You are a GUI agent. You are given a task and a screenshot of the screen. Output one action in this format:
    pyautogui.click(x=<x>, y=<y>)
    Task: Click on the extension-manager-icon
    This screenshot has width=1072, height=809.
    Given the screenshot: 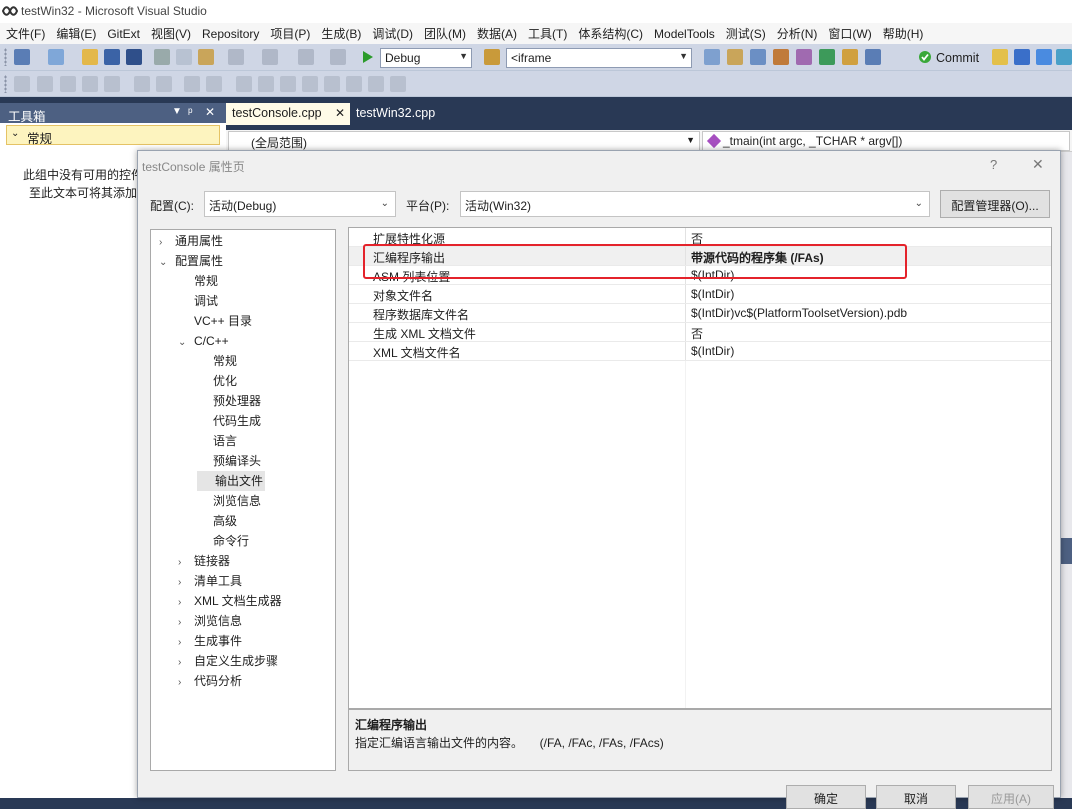 What is the action you would take?
    pyautogui.click(x=850, y=57)
    